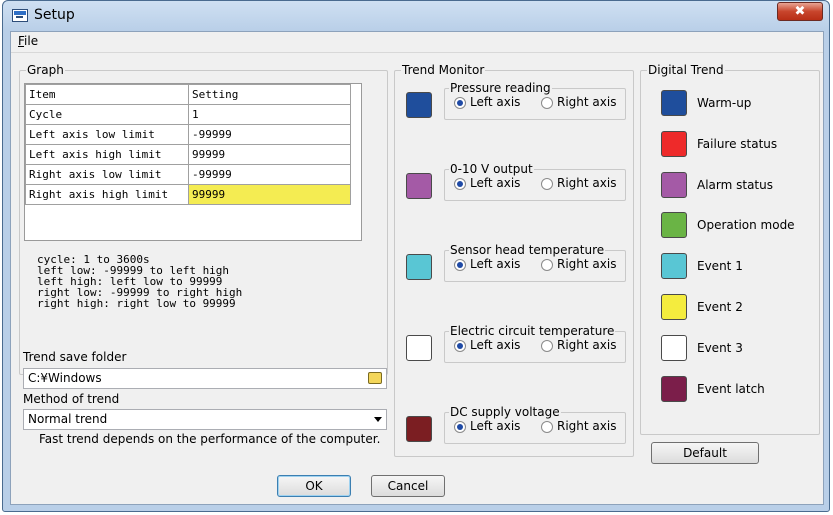  What do you see at coordinates (800, 11) in the screenshot?
I see `close-button: ✖` at bounding box center [800, 11].